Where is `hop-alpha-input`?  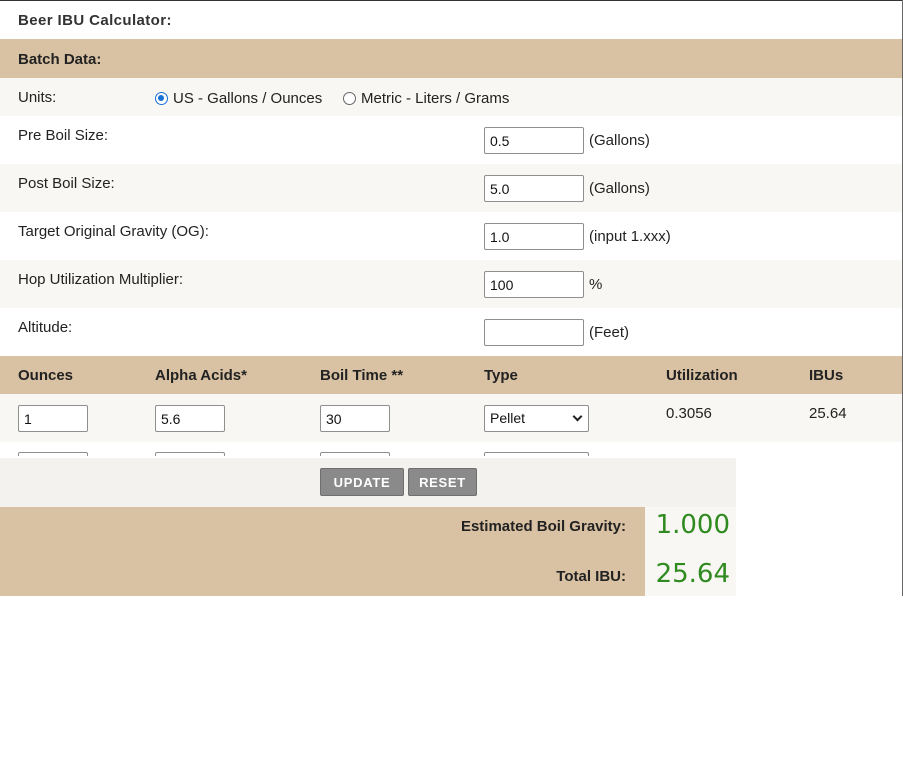
hop-alpha-input is located at coordinates (190, 418).